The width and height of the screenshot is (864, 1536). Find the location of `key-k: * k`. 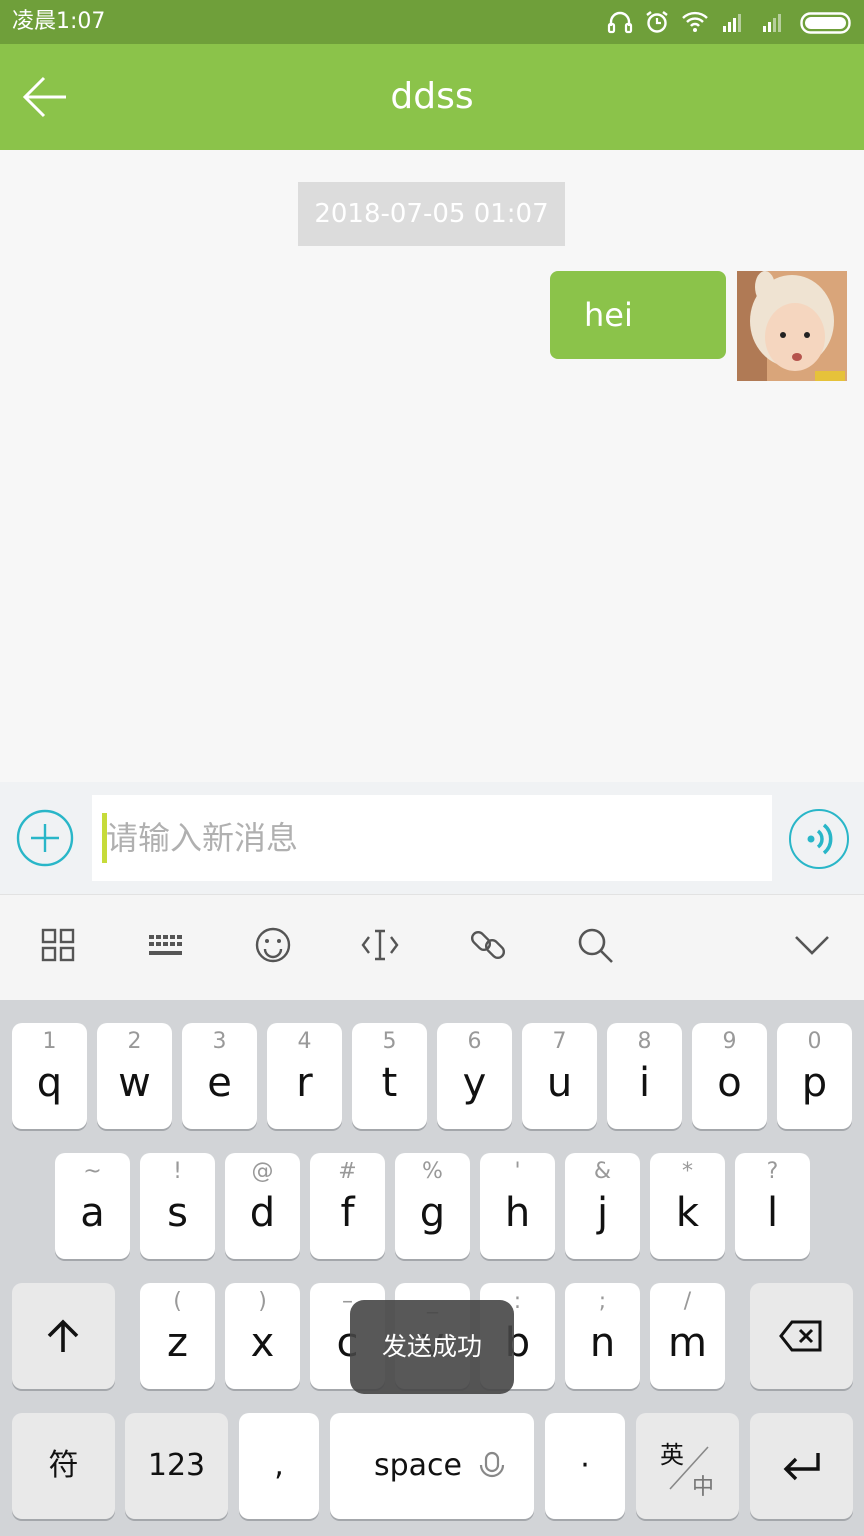

key-k: * k is located at coordinates (687, 1206).